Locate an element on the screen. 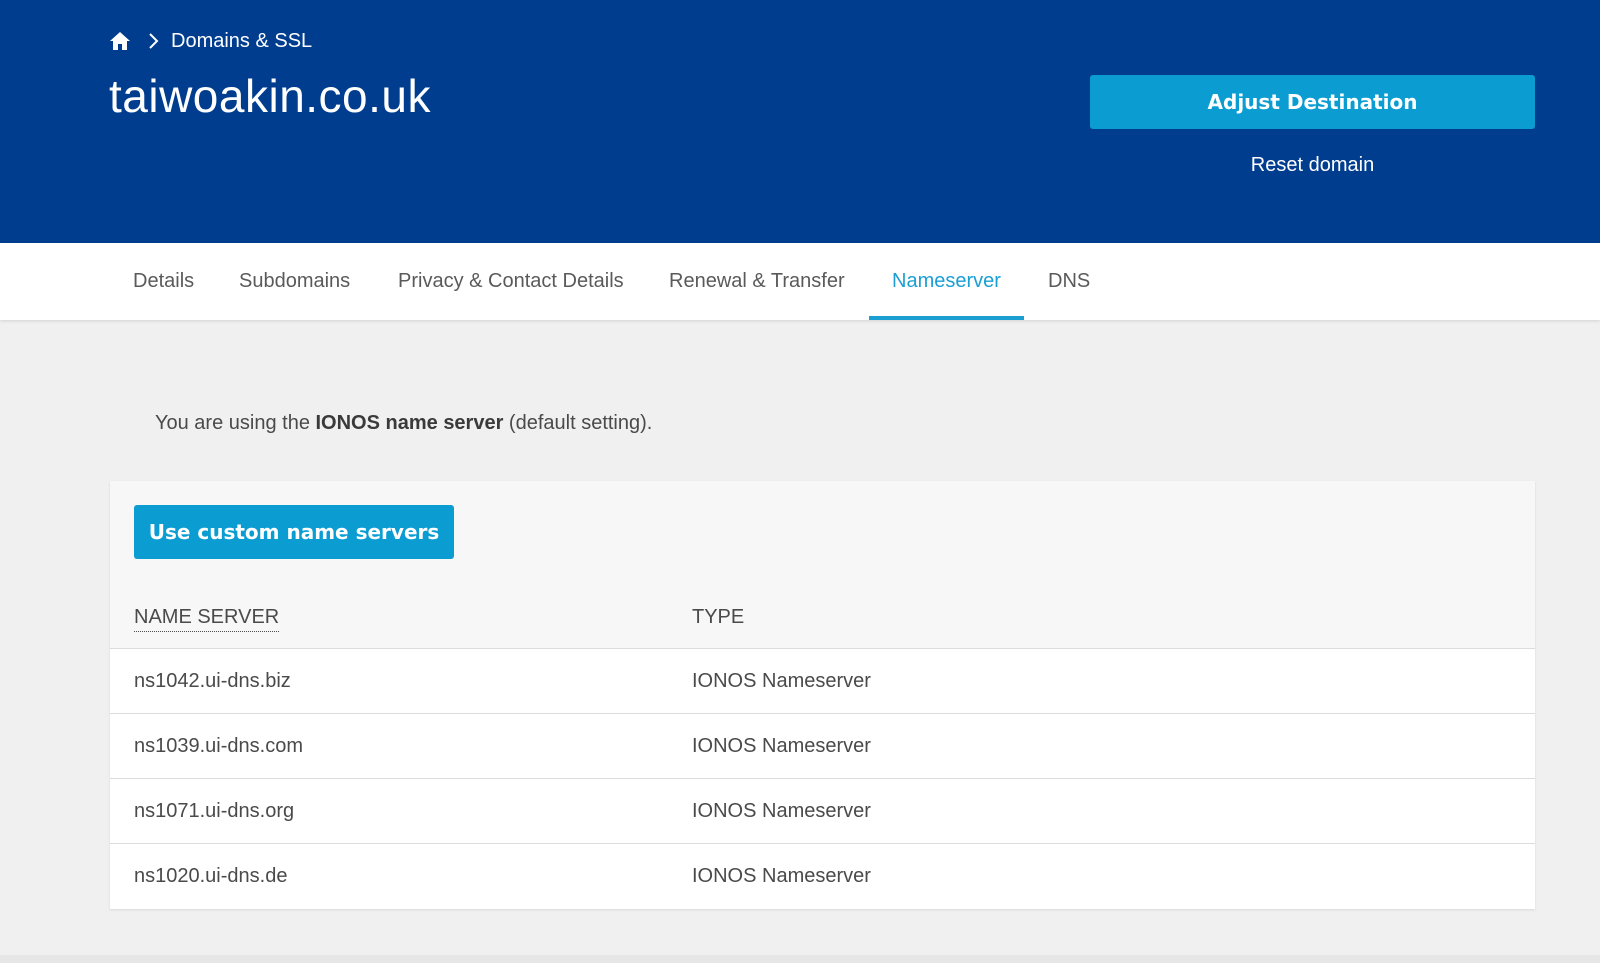  nameserver-cell: ns1039.ui-dns.com is located at coordinates (218, 745).